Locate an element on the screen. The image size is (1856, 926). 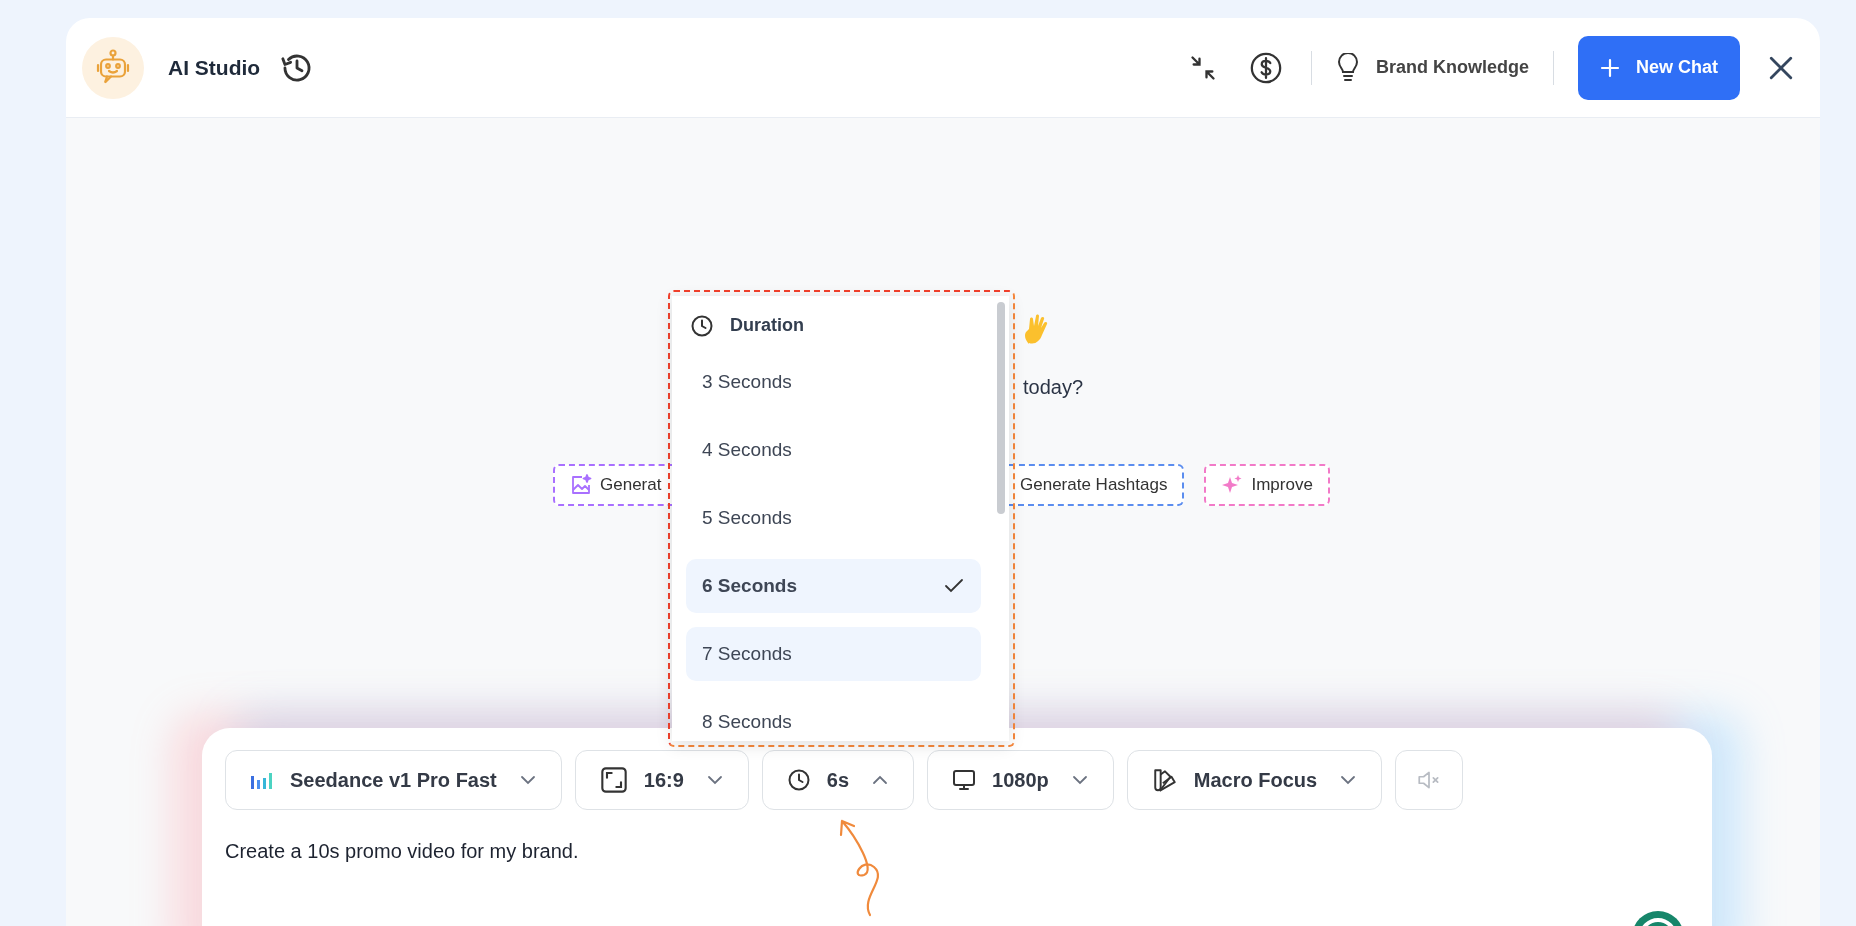
prompt-field: Create a 10s promo video for my brand. is located at coordinates (957, 851).